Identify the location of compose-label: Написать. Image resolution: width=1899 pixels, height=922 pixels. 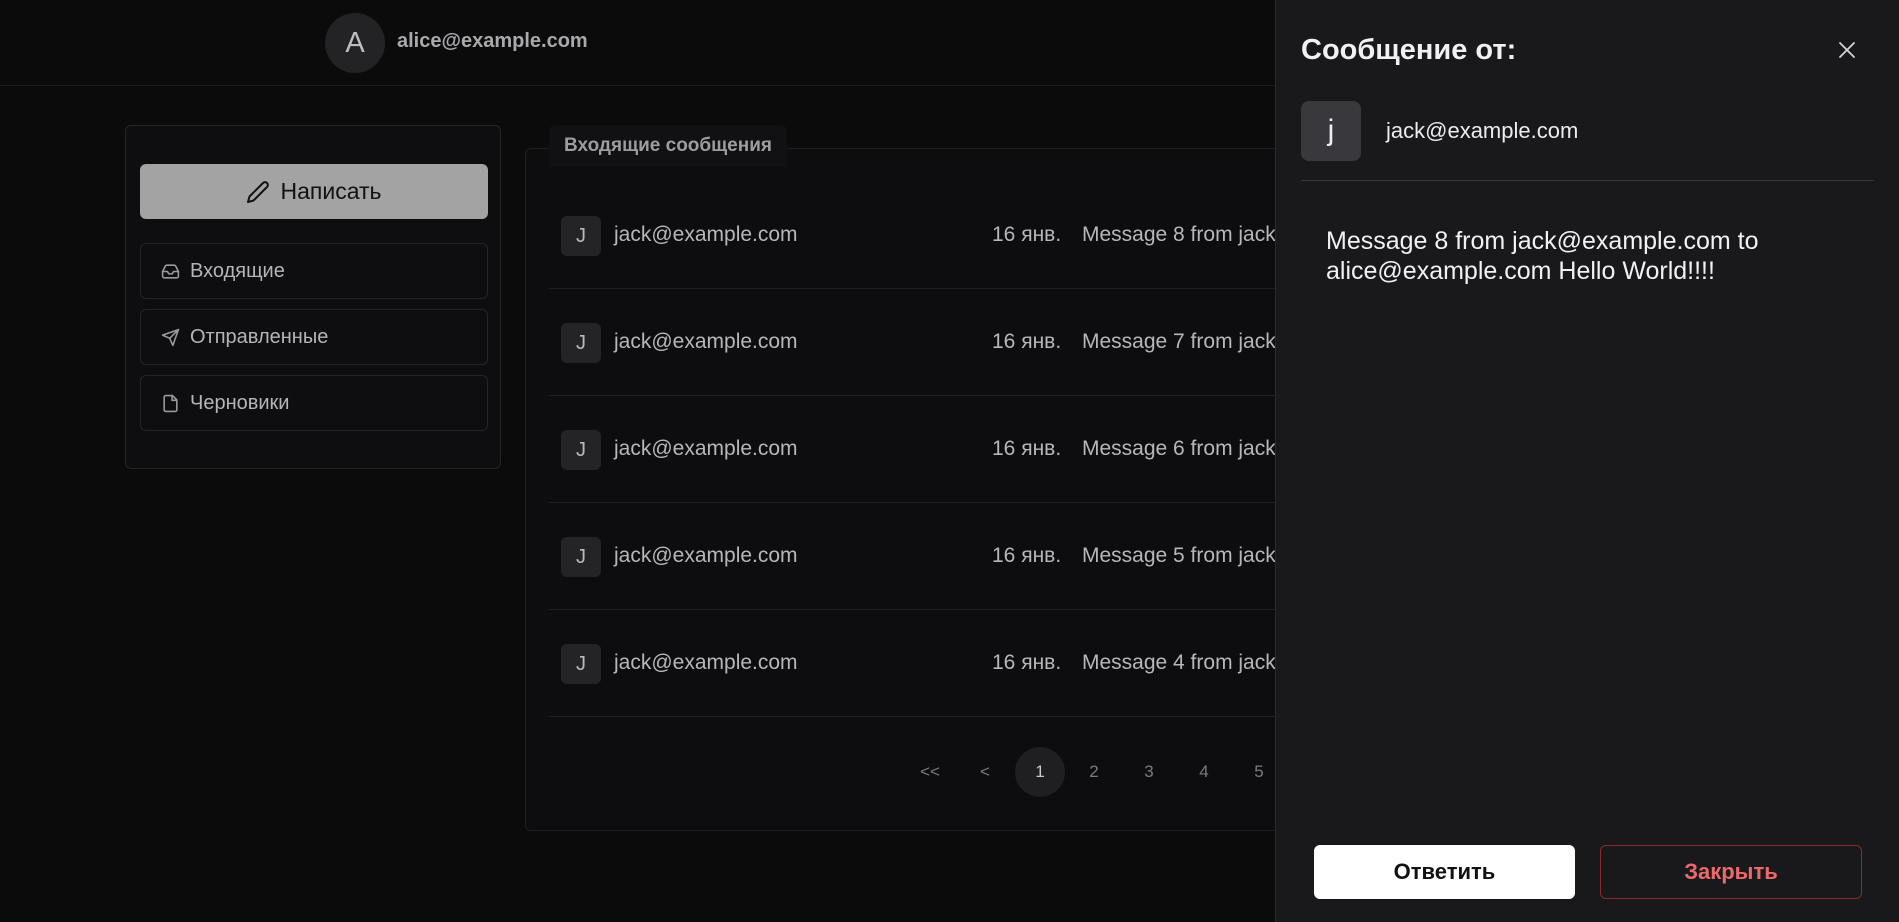
(331, 191).